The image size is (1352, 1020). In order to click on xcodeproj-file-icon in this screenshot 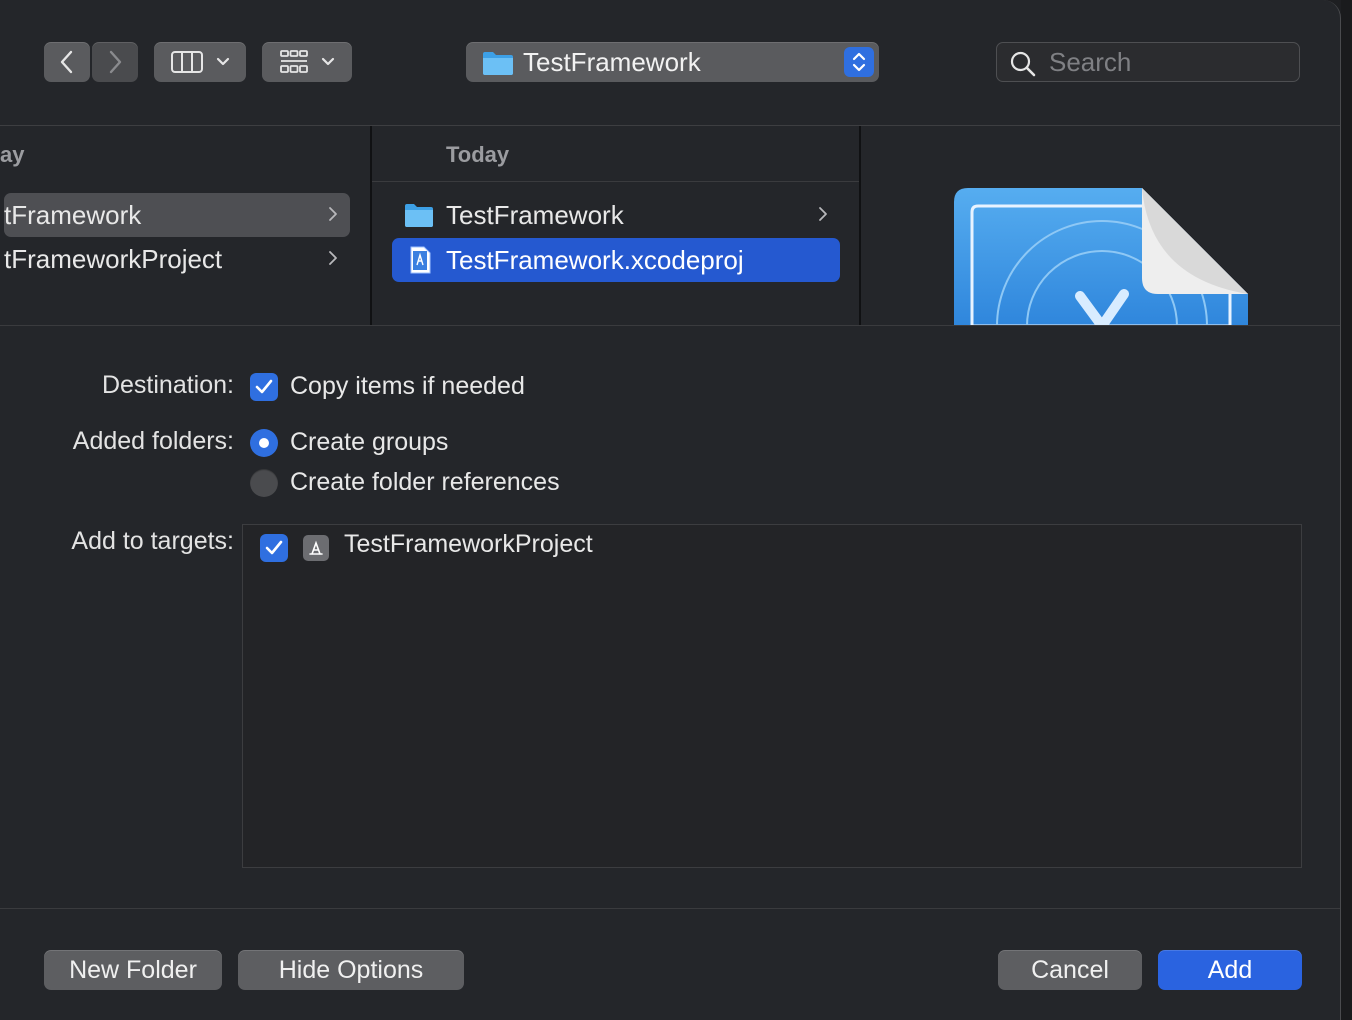, I will do `click(420, 260)`.